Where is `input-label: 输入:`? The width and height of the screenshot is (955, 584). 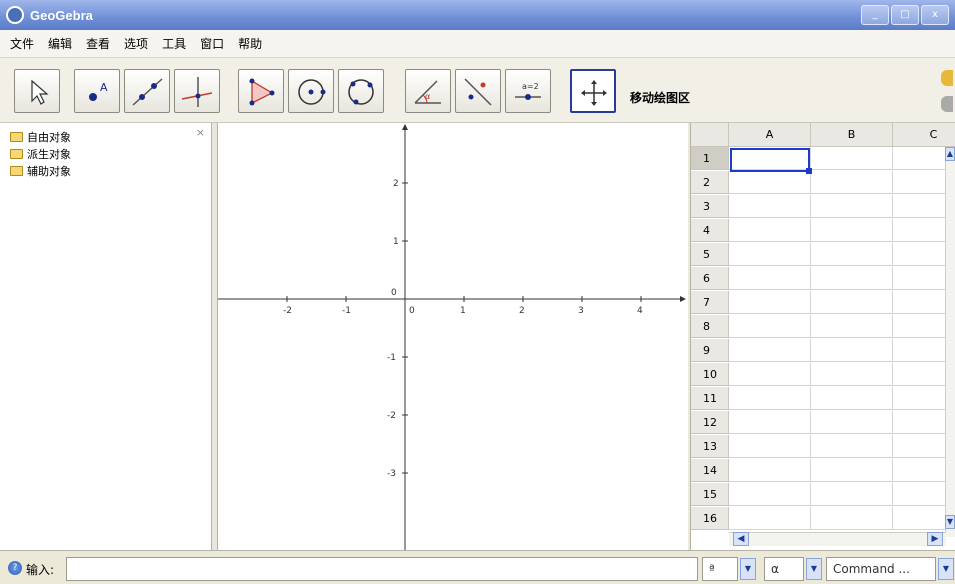 input-label: 输入: is located at coordinates (40, 570).